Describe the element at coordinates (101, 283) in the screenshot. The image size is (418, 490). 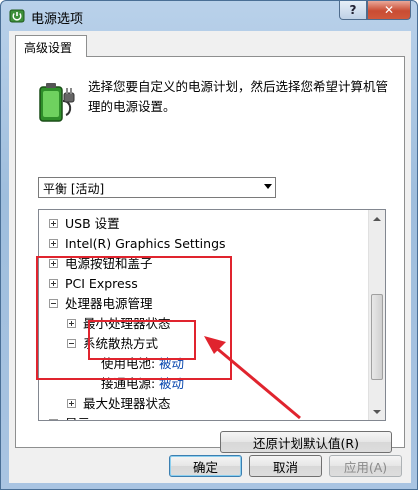
I see `tree-item-label: PCI Express` at that location.